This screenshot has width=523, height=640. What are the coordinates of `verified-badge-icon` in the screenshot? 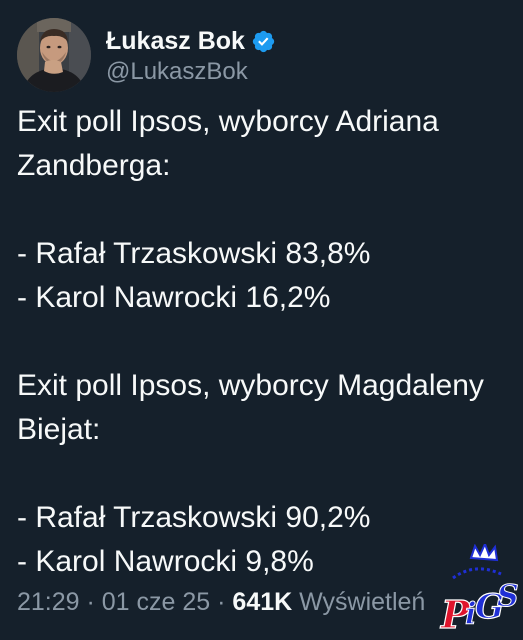 It's located at (263, 41).